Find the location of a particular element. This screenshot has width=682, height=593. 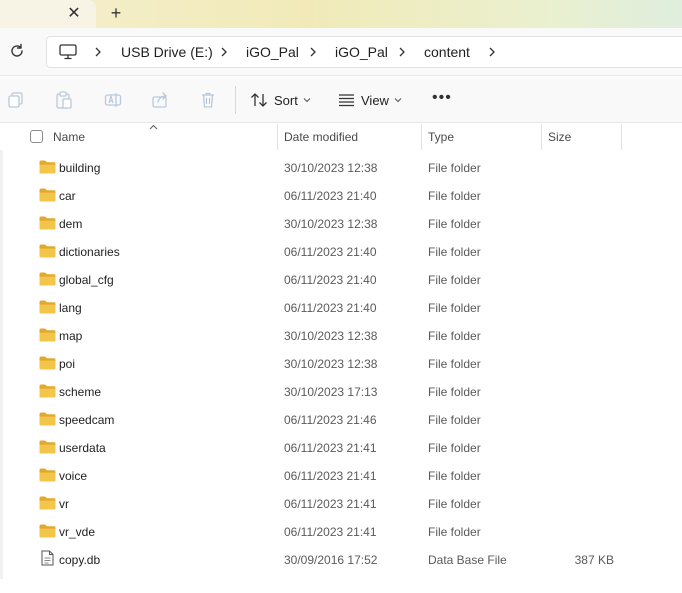

file-row-map: map 30/10/2023 12:38 File folder is located at coordinates (341, 336).